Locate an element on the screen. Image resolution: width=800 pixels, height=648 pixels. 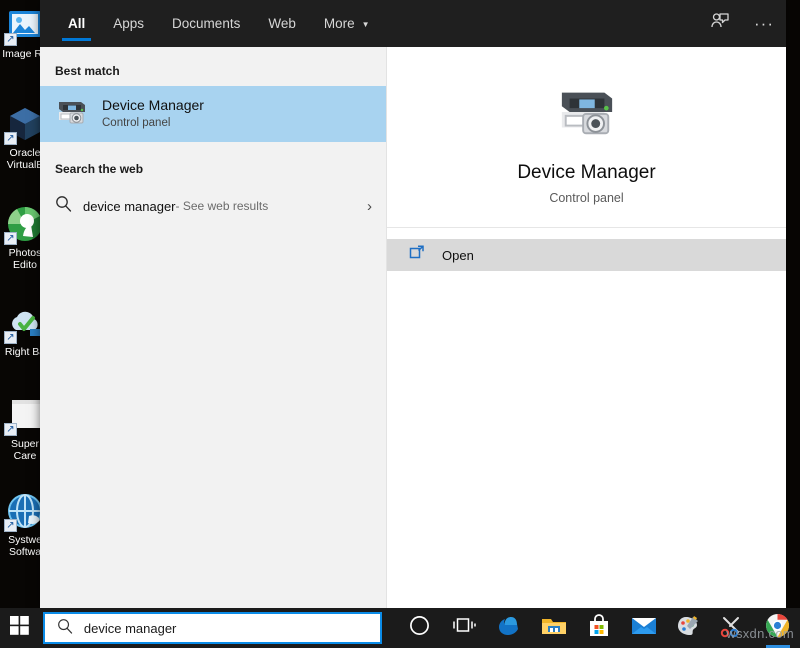
taskbar-snipping-tool is located at coordinates (733, 628).